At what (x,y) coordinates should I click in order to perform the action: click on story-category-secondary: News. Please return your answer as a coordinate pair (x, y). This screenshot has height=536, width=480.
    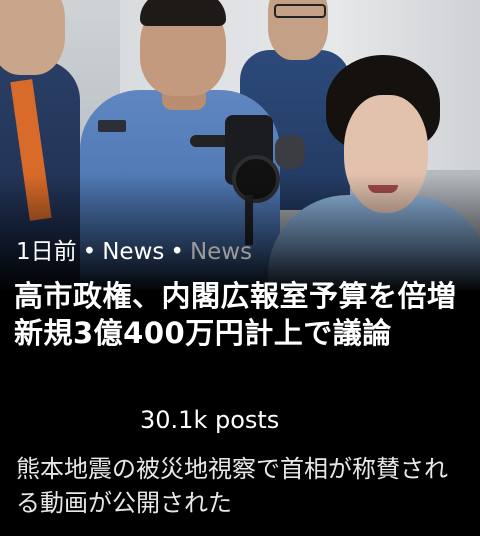
    Looking at the image, I should click on (221, 252).